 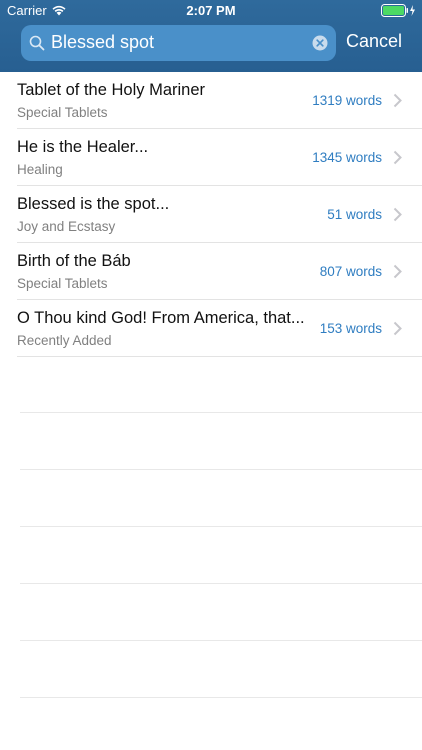 What do you see at coordinates (66, 226) in the screenshot?
I see `list-item-category: Joy and Ecstasy` at bounding box center [66, 226].